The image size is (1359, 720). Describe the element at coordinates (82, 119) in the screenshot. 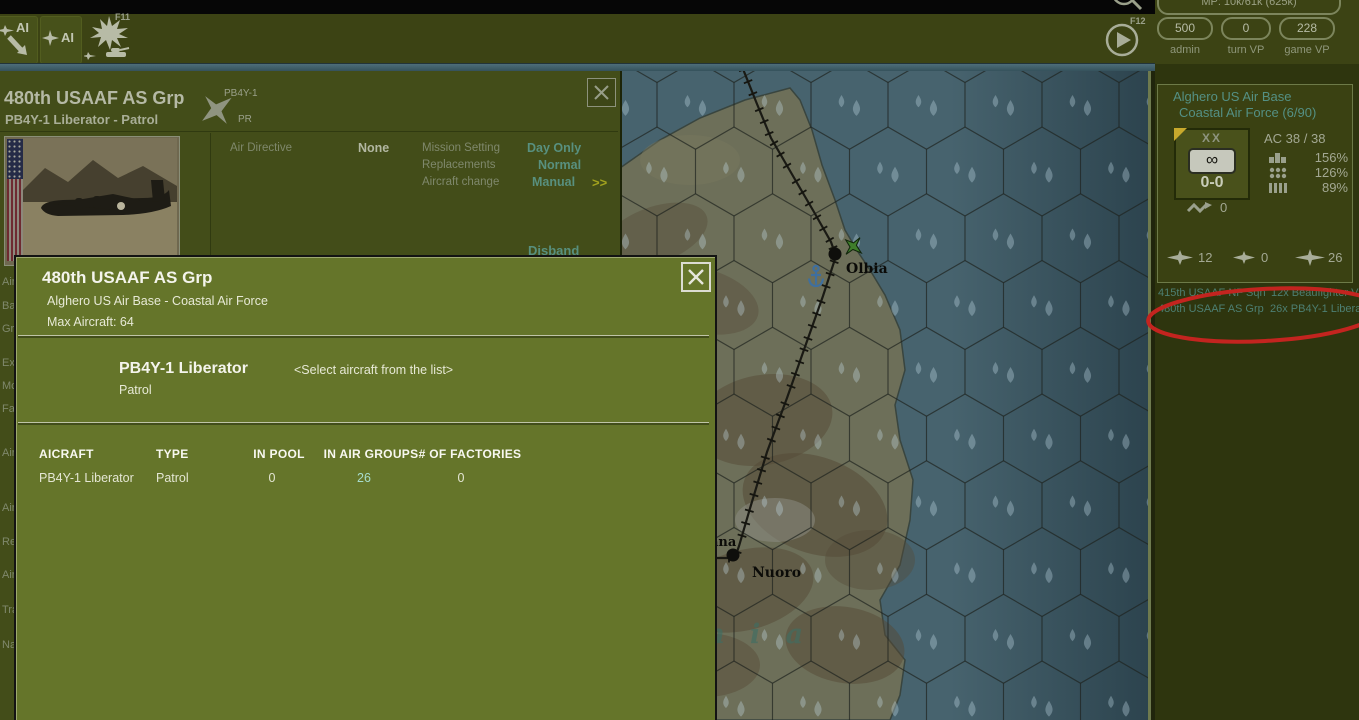

I see `bg-dialog-subtitle: PB4Y-1 Liberator - Patrol` at that location.